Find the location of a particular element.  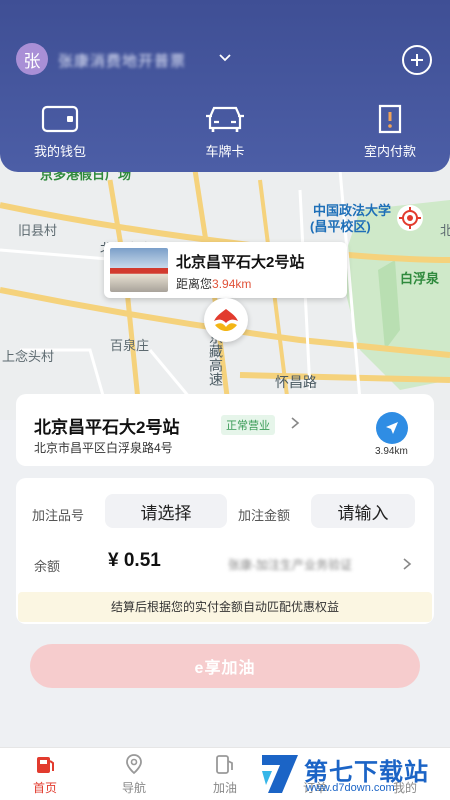

amount-label: 加注金额 is located at coordinates (264, 515).